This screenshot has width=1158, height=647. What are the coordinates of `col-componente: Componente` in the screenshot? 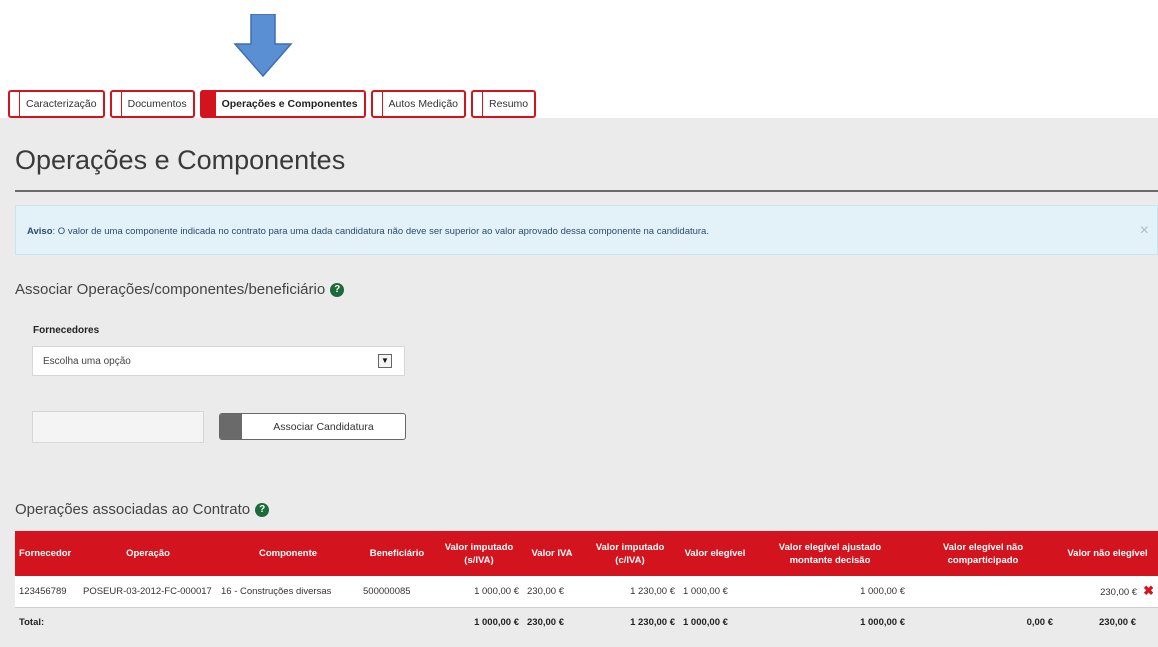 It's located at (288, 553).